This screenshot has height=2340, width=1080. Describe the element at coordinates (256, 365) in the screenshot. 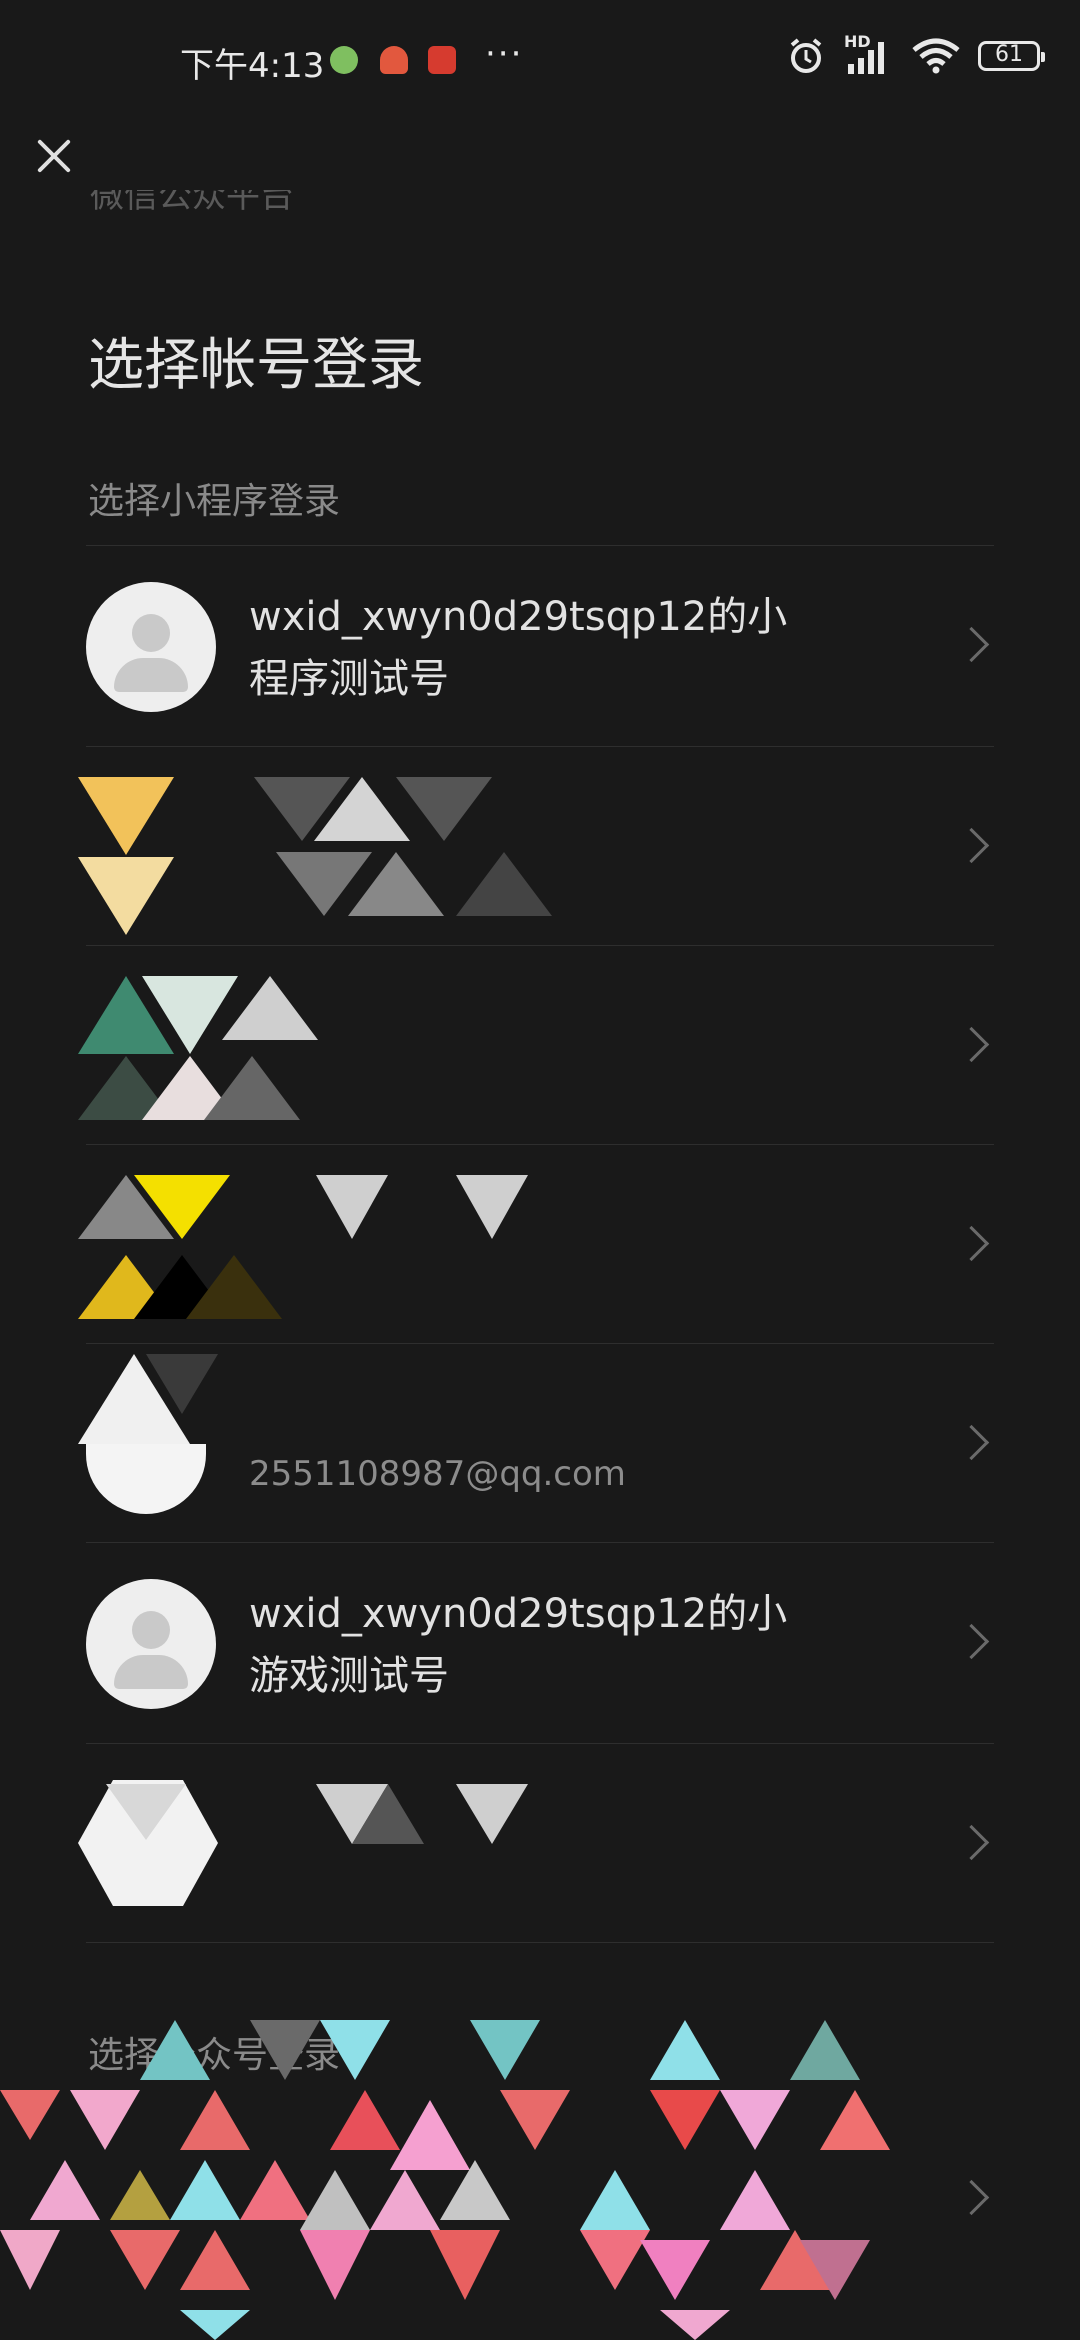

I see `page-title: 选择帐号登录` at that location.